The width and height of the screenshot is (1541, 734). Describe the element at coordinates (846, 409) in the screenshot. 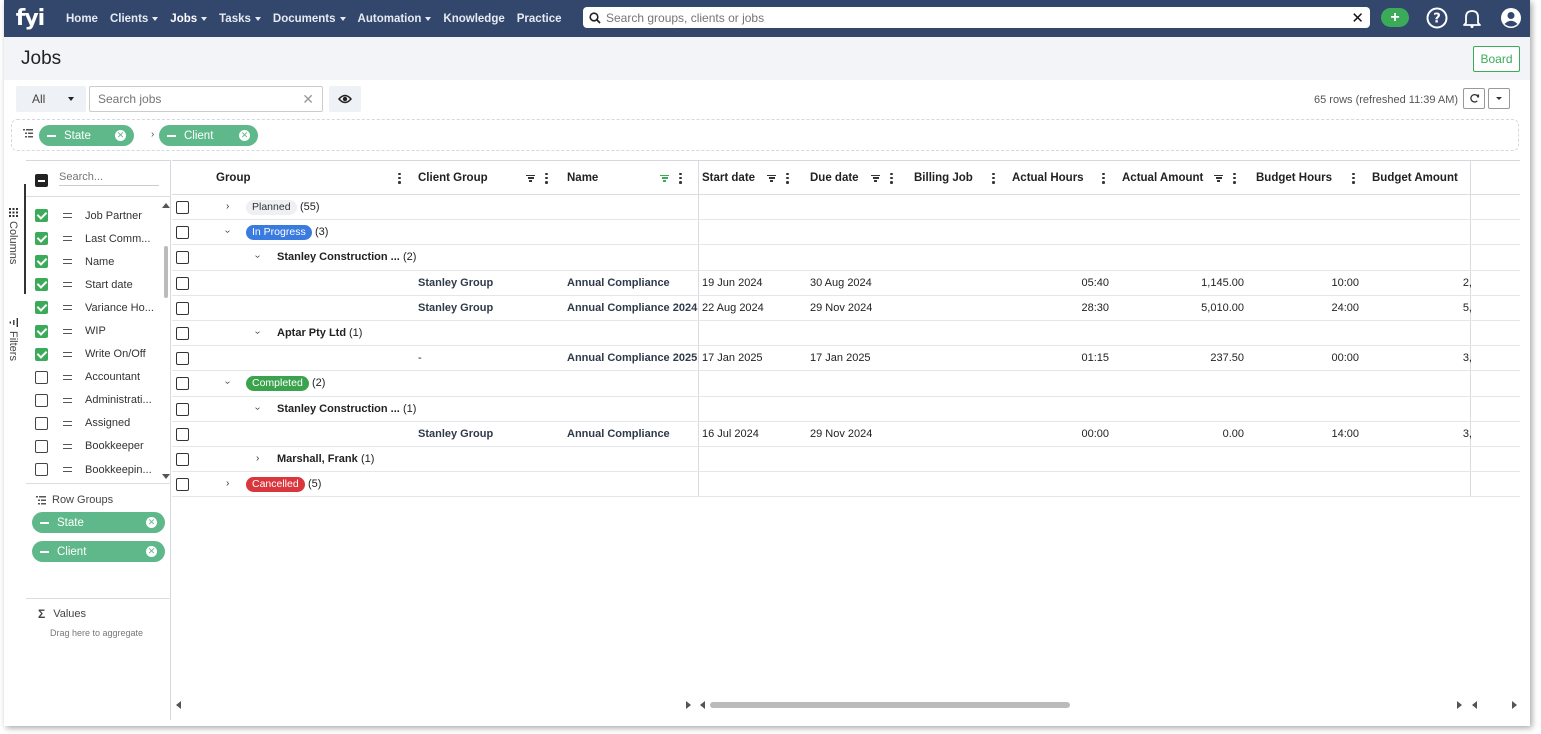

I see `client-group-row: › Stanley Construction ... (1)` at that location.